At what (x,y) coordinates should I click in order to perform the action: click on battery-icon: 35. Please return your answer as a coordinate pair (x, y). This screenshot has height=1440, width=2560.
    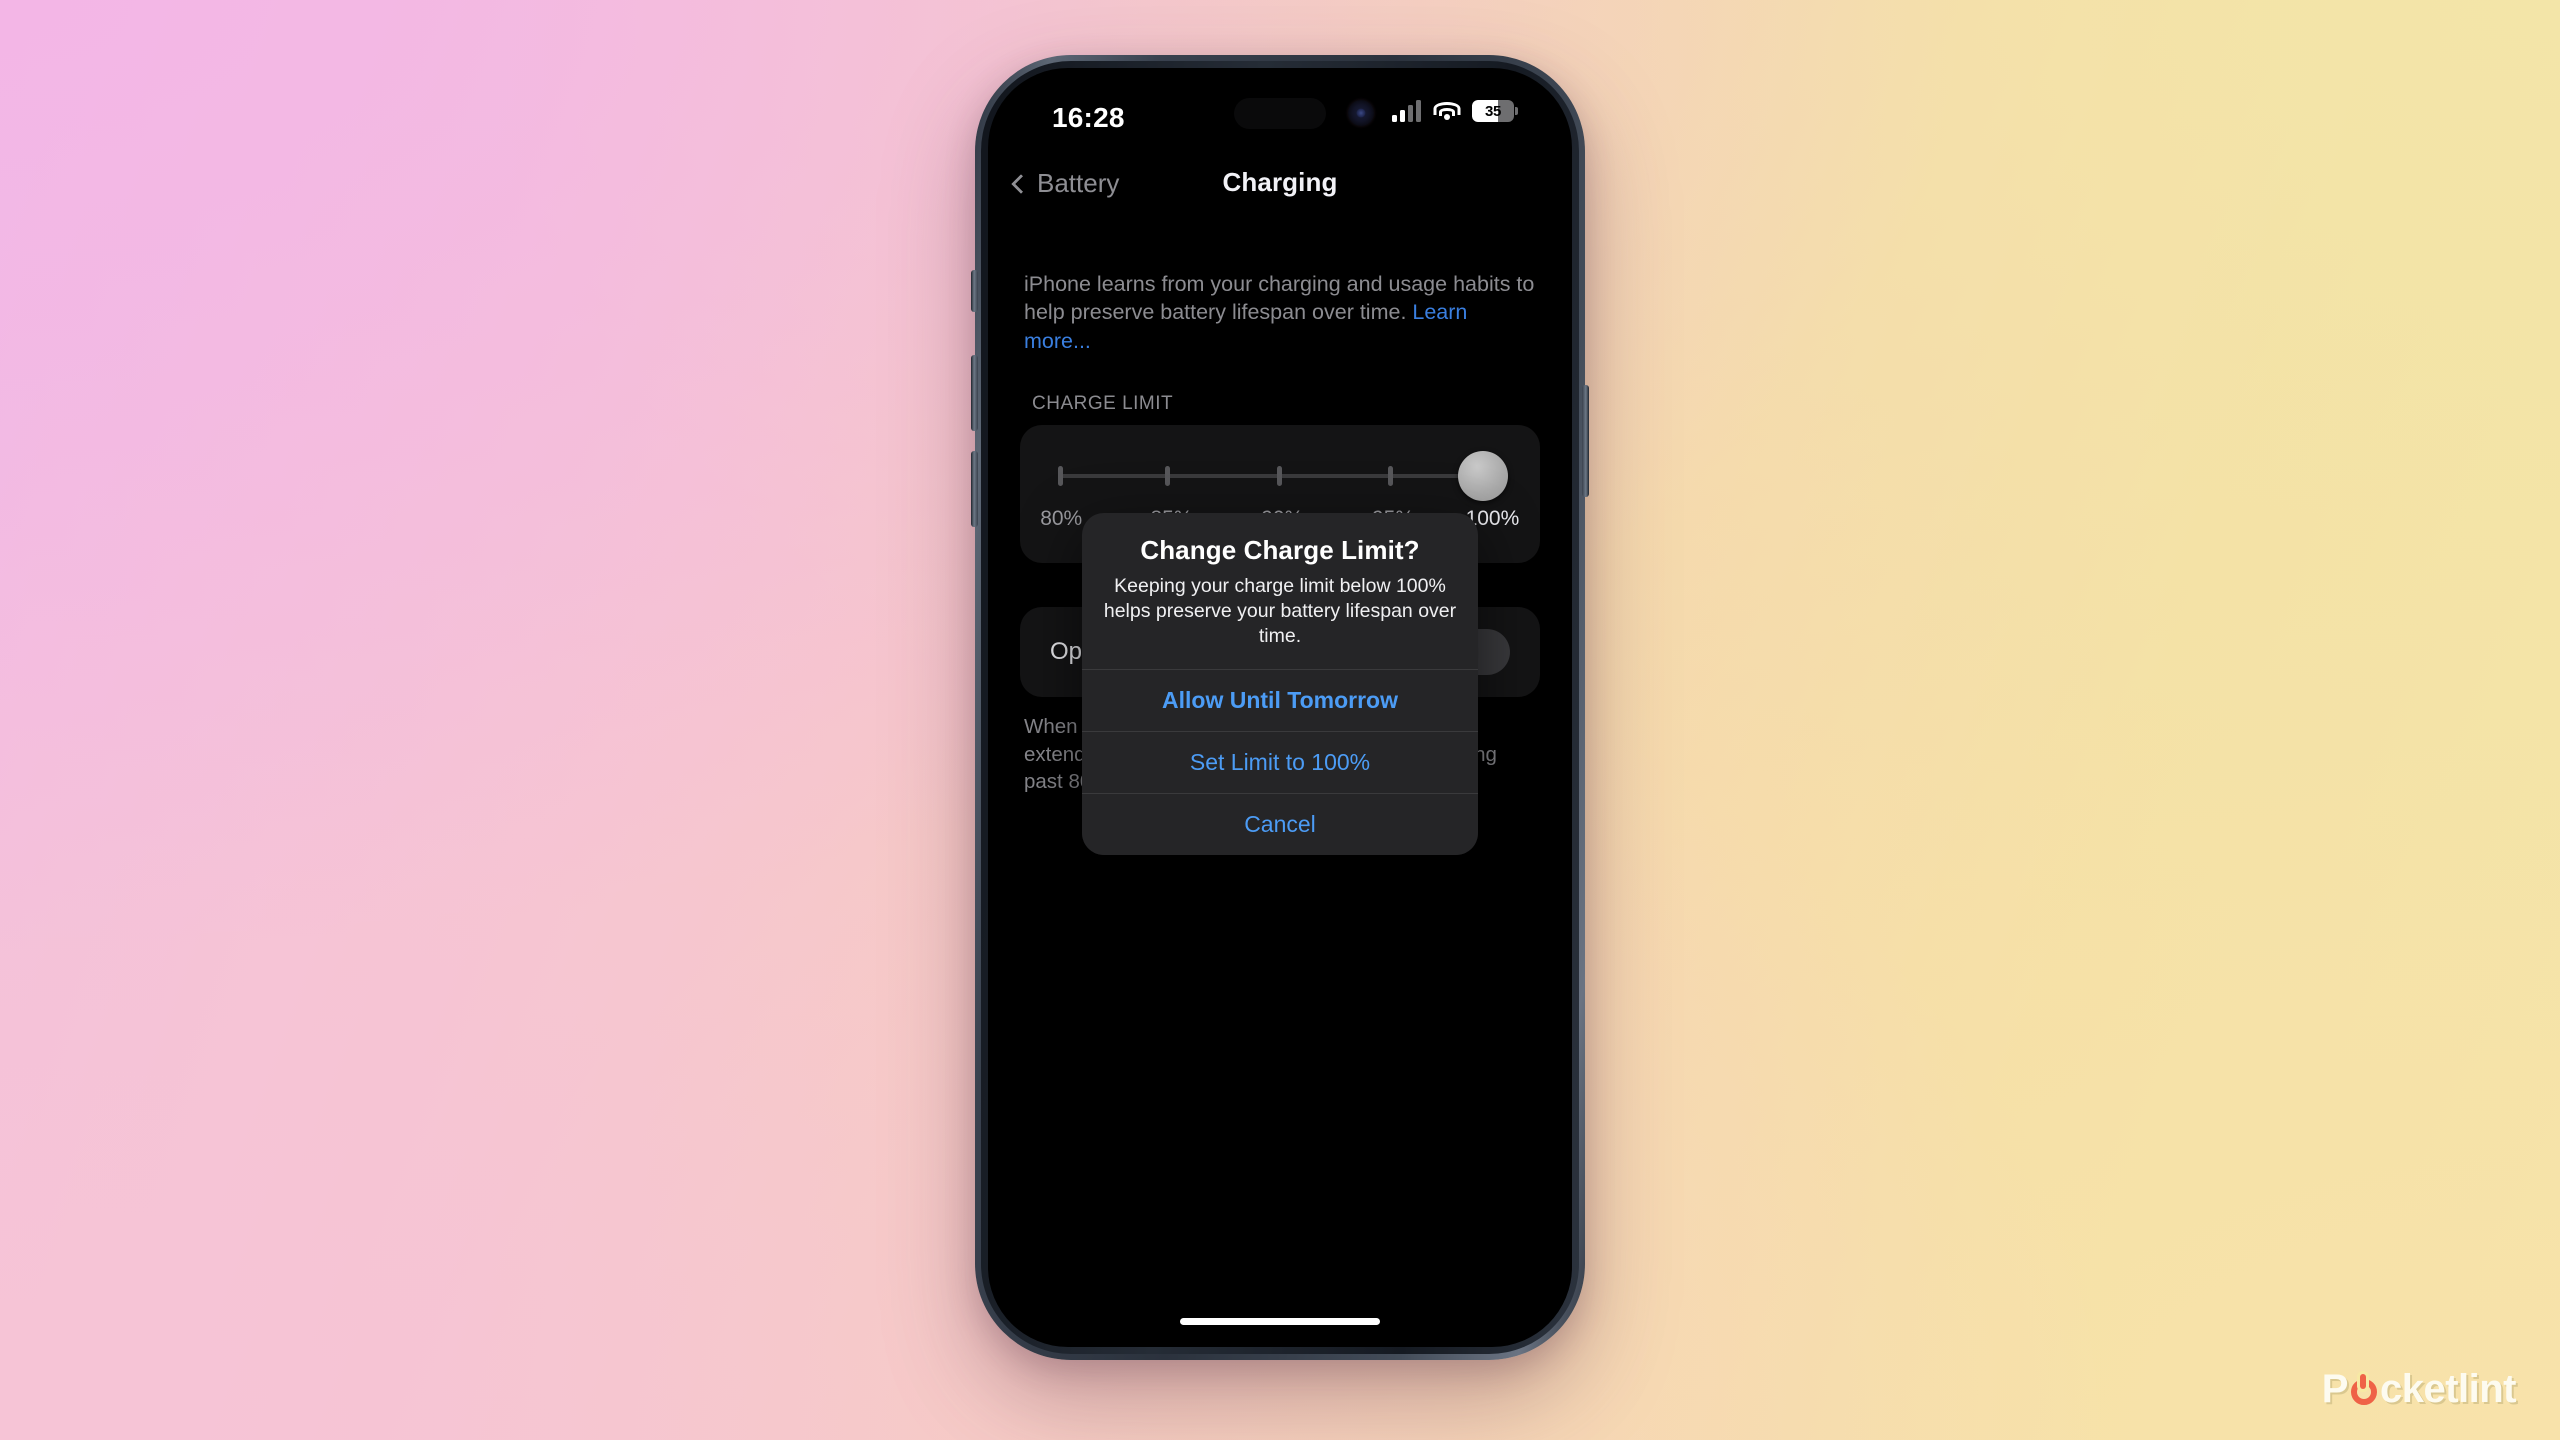
    Looking at the image, I should click on (1495, 111).